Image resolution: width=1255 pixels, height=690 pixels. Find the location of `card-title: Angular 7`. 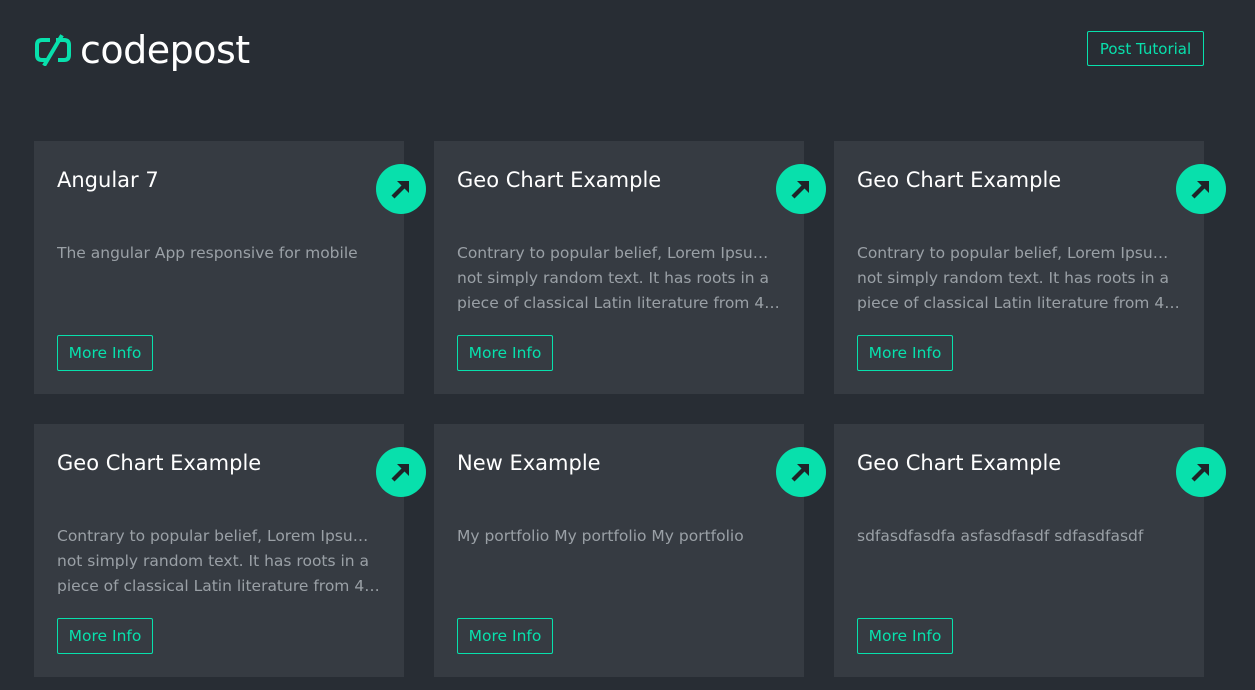

card-title: Angular 7 is located at coordinates (108, 180).